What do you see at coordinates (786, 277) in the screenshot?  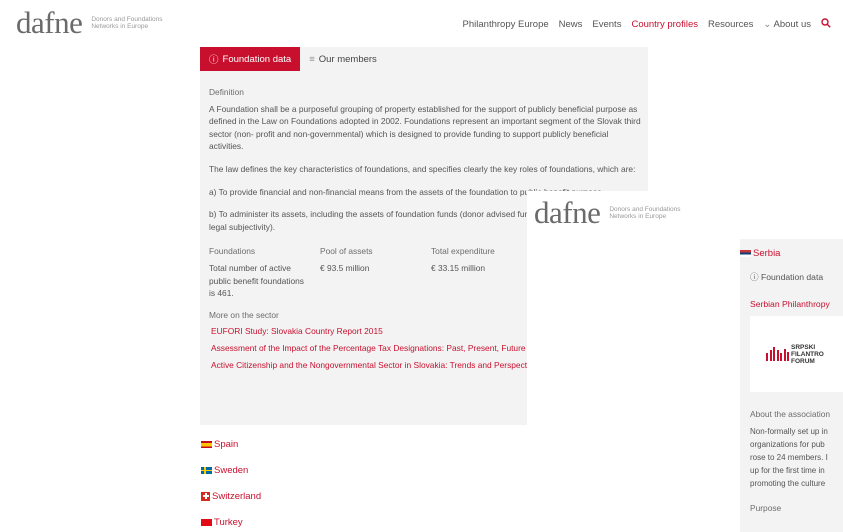 I see `overlay-foundation-data-tab: ⓘ Foundation data` at bounding box center [786, 277].